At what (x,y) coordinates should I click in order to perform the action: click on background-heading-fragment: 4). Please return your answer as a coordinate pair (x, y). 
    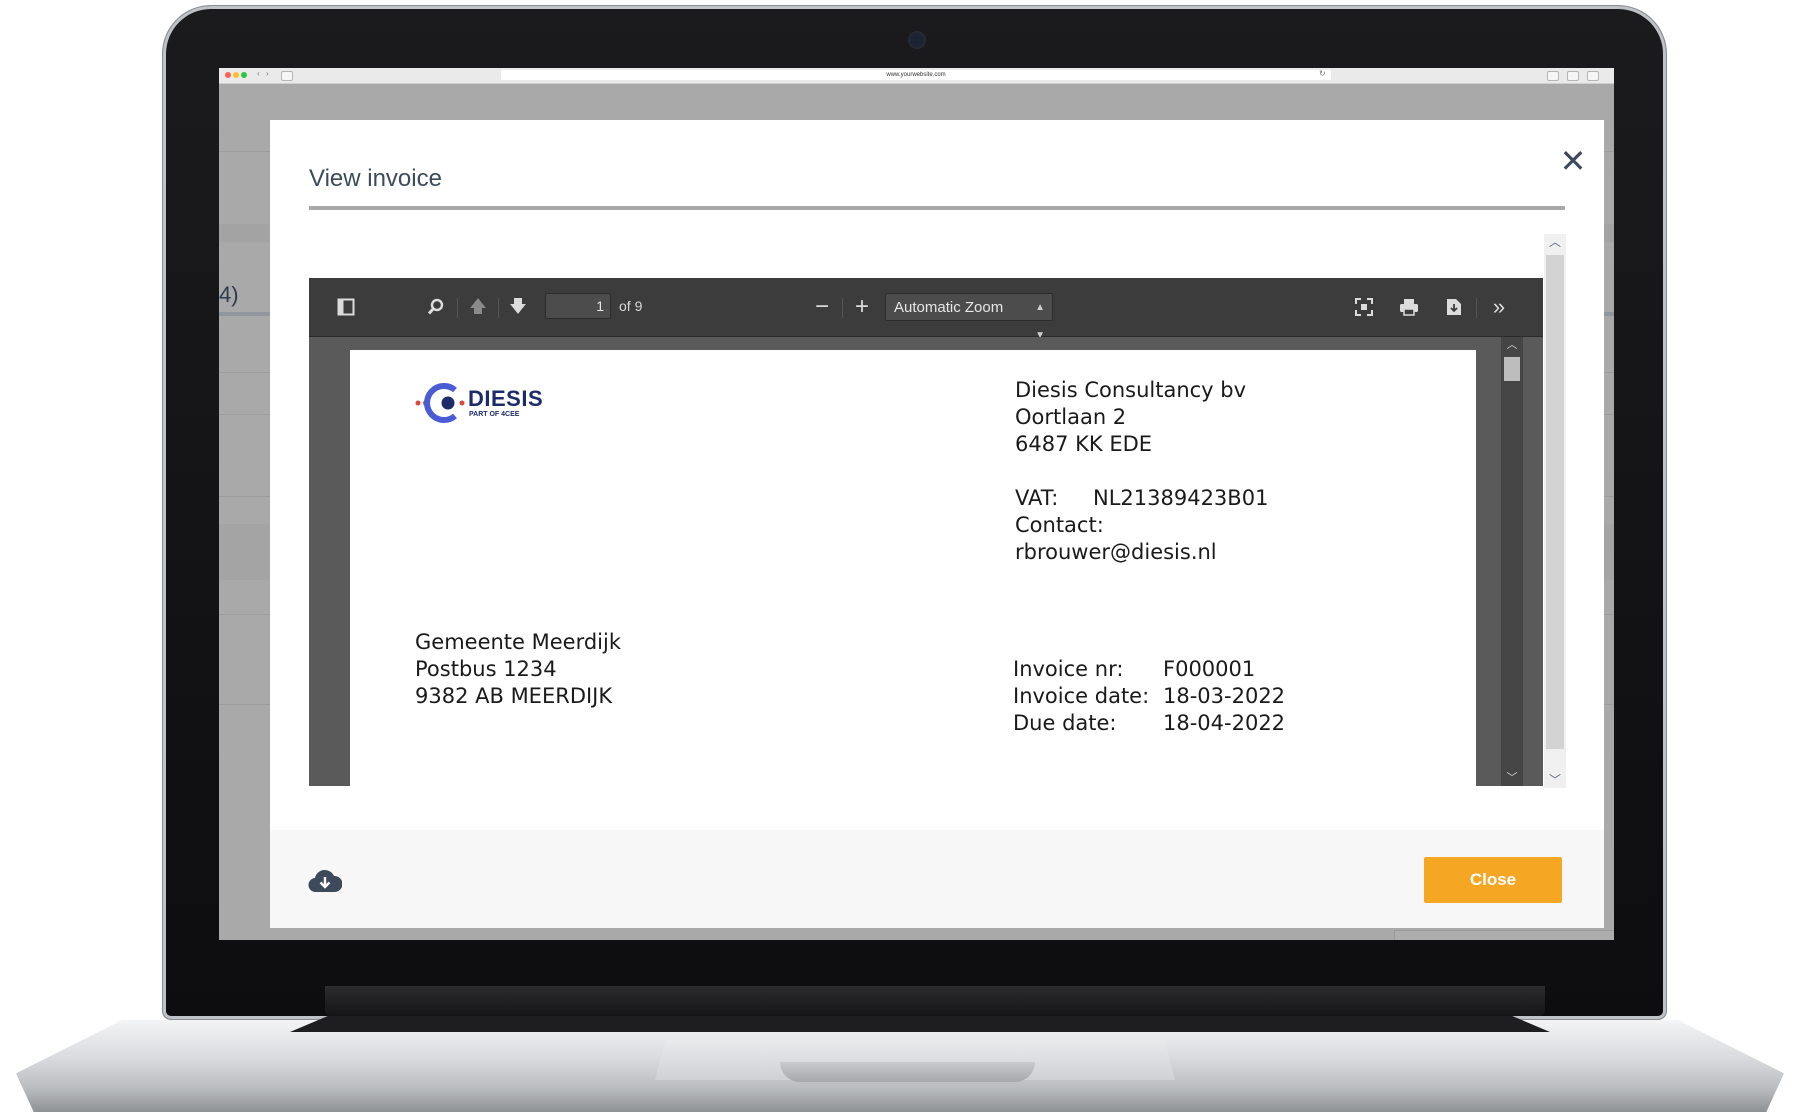
    Looking at the image, I should click on (229, 294).